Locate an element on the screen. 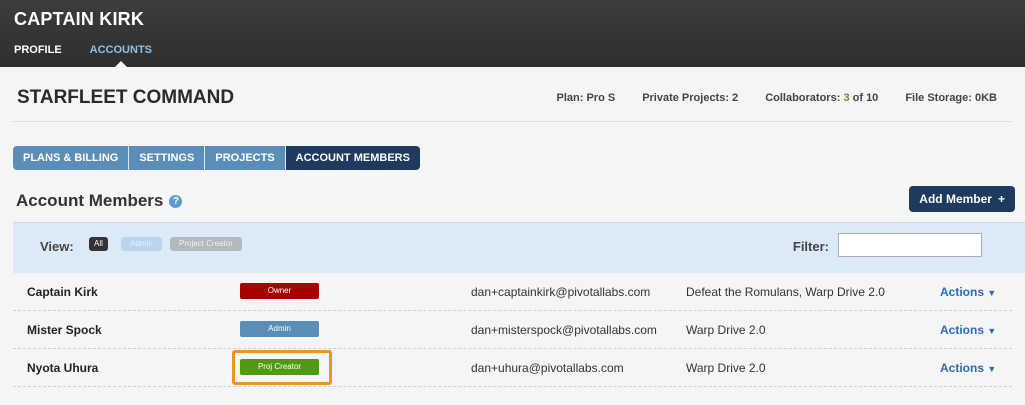 This screenshot has width=1025, height=405. view-label: View: is located at coordinates (57, 246).